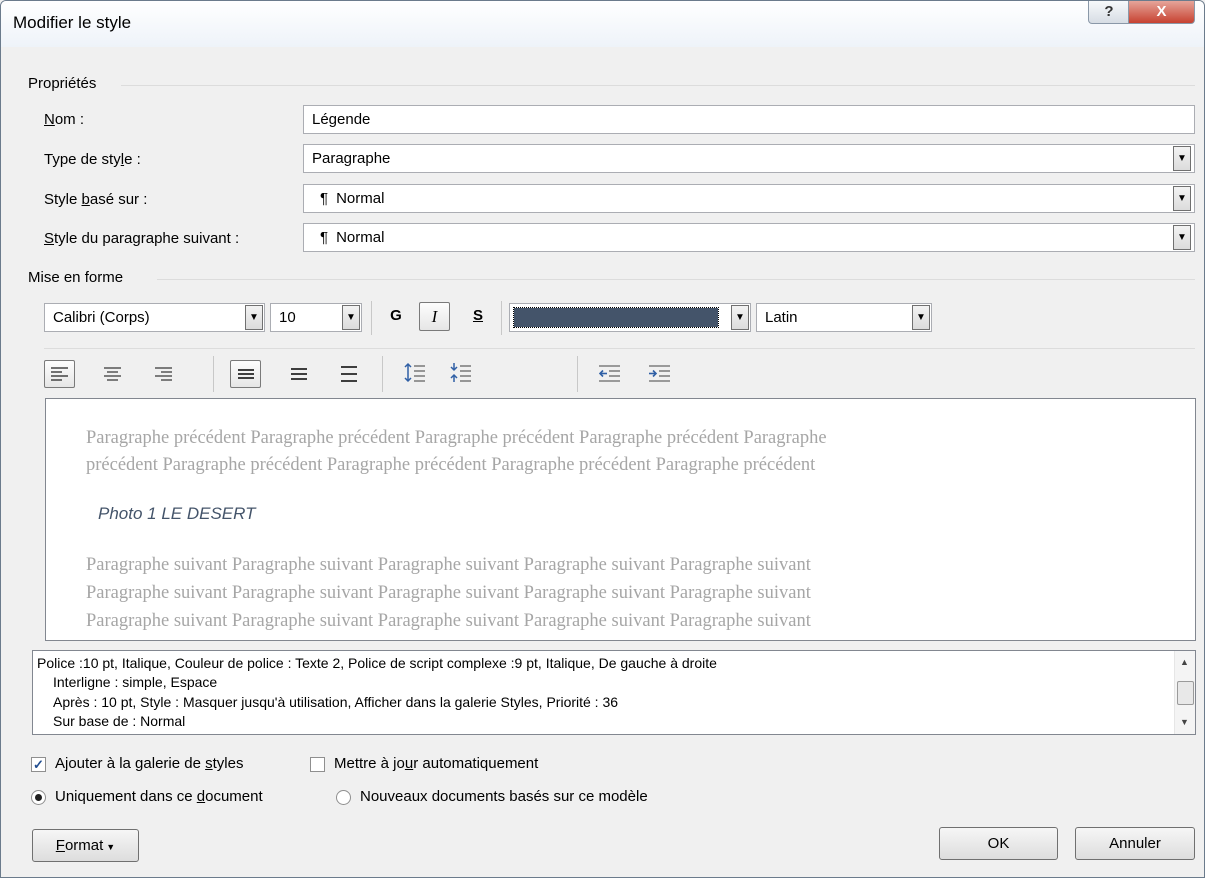  I want to click on toolbar-divider, so click(619, 348).